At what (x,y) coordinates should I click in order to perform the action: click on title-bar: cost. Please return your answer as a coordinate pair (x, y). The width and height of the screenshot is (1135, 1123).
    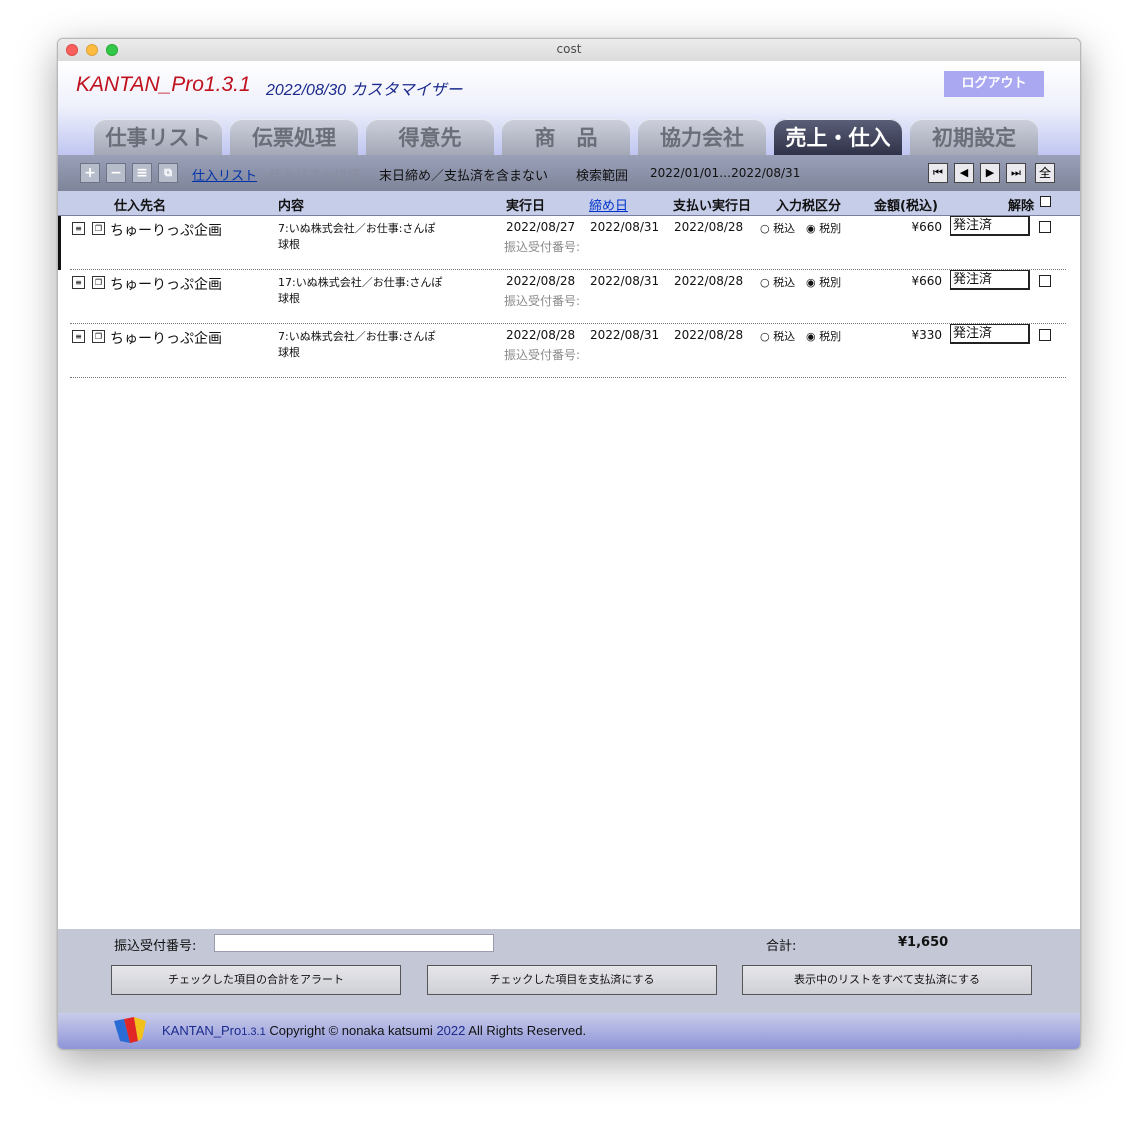
    Looking at the image, I should click on (569, 50).